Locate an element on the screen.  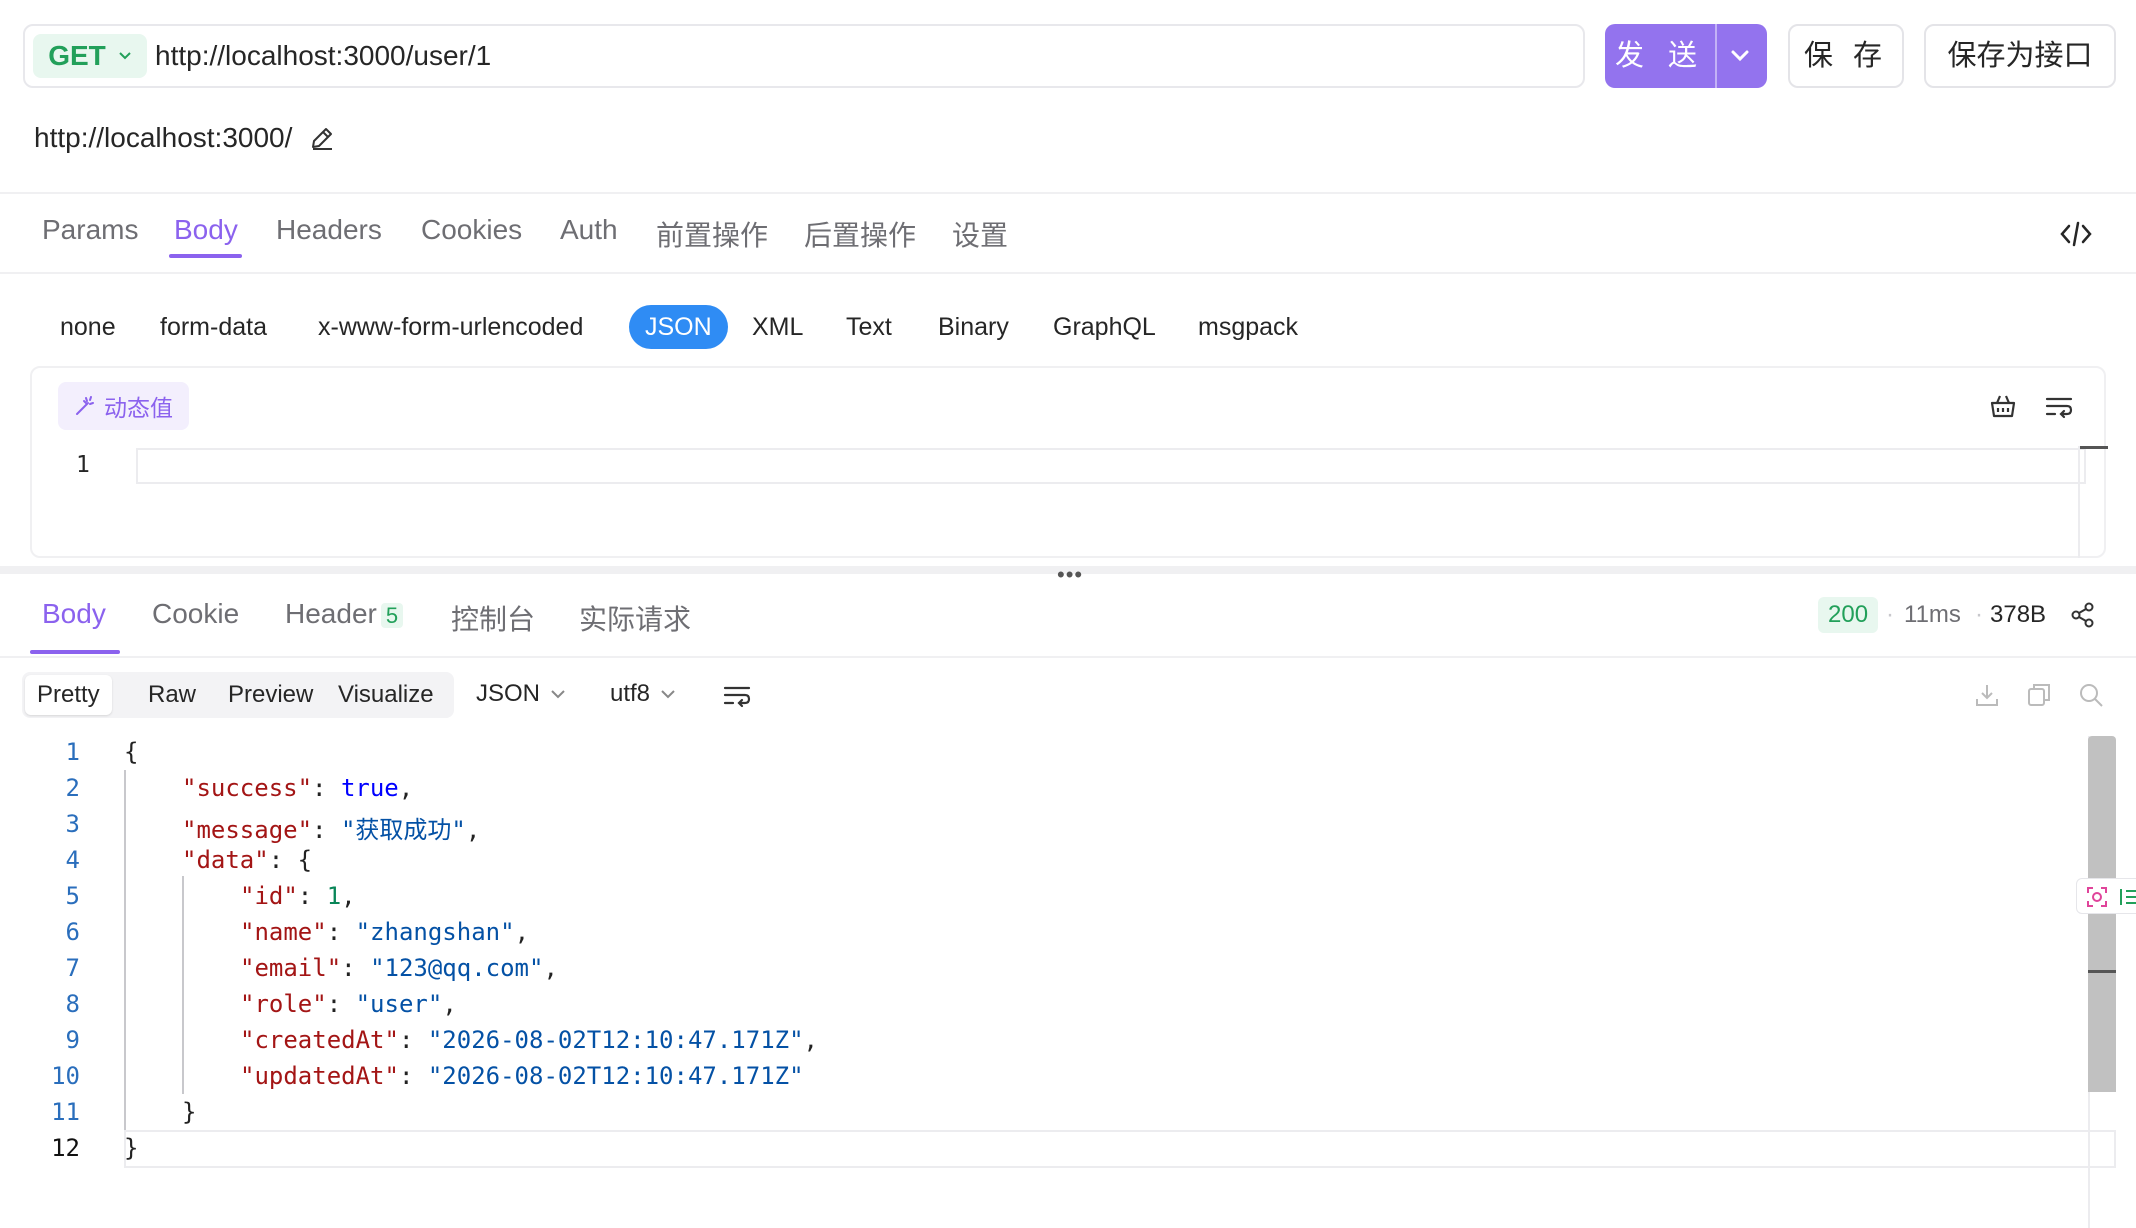
tab-post-actions: 后置操作 is located at coordinates (860, 234).